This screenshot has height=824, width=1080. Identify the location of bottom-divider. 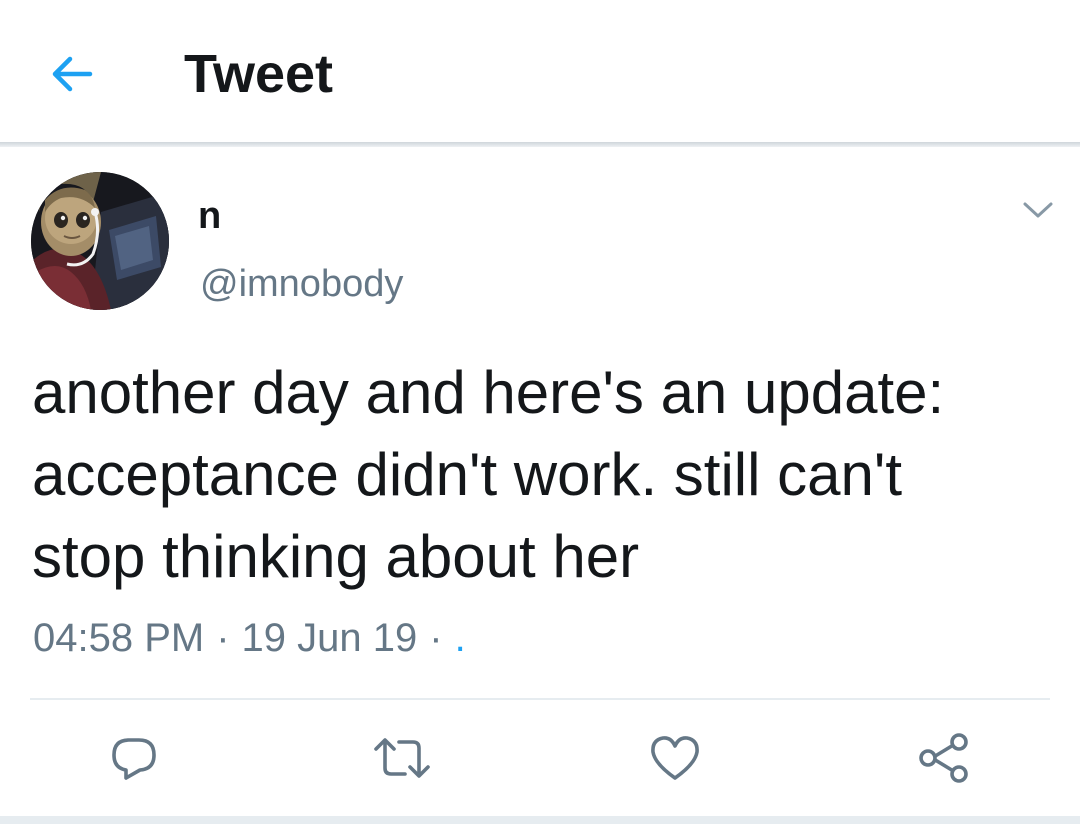
(540, 820).